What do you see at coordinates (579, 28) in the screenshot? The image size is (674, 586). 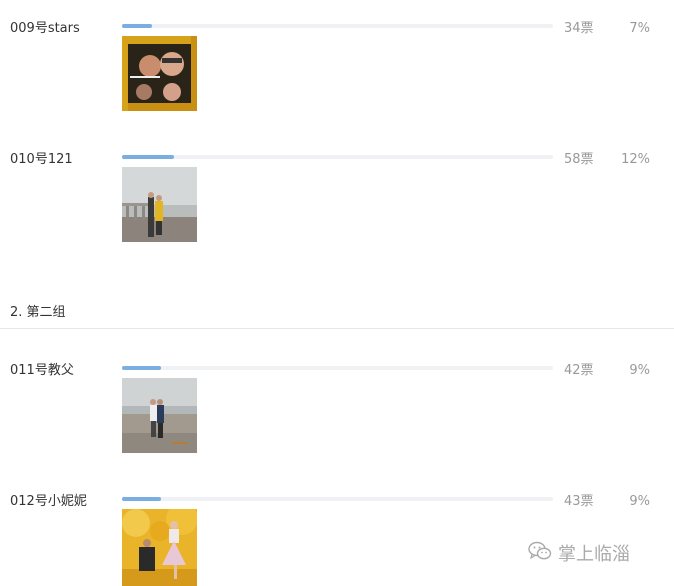 I see `vote-count: 34票` at bounding box center [579, 28].